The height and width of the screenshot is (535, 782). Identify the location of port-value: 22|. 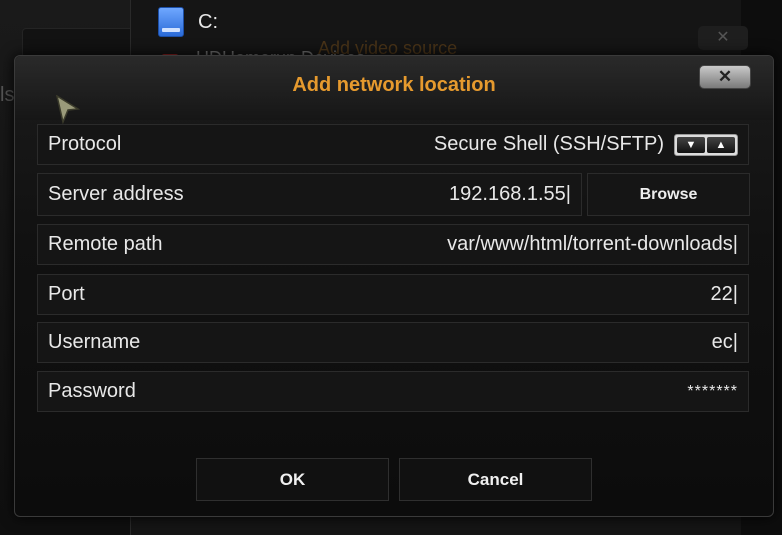
(724, 294).